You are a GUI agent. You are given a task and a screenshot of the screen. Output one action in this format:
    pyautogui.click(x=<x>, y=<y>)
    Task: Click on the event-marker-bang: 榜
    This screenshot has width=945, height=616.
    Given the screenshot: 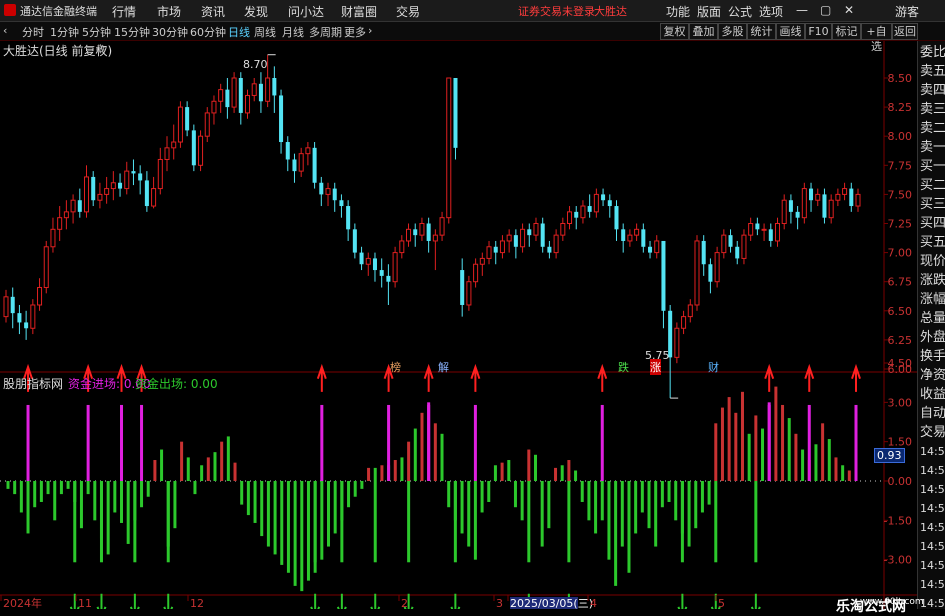 What is the action you would take?
    pyautogui.click(x=395, y=367)
    